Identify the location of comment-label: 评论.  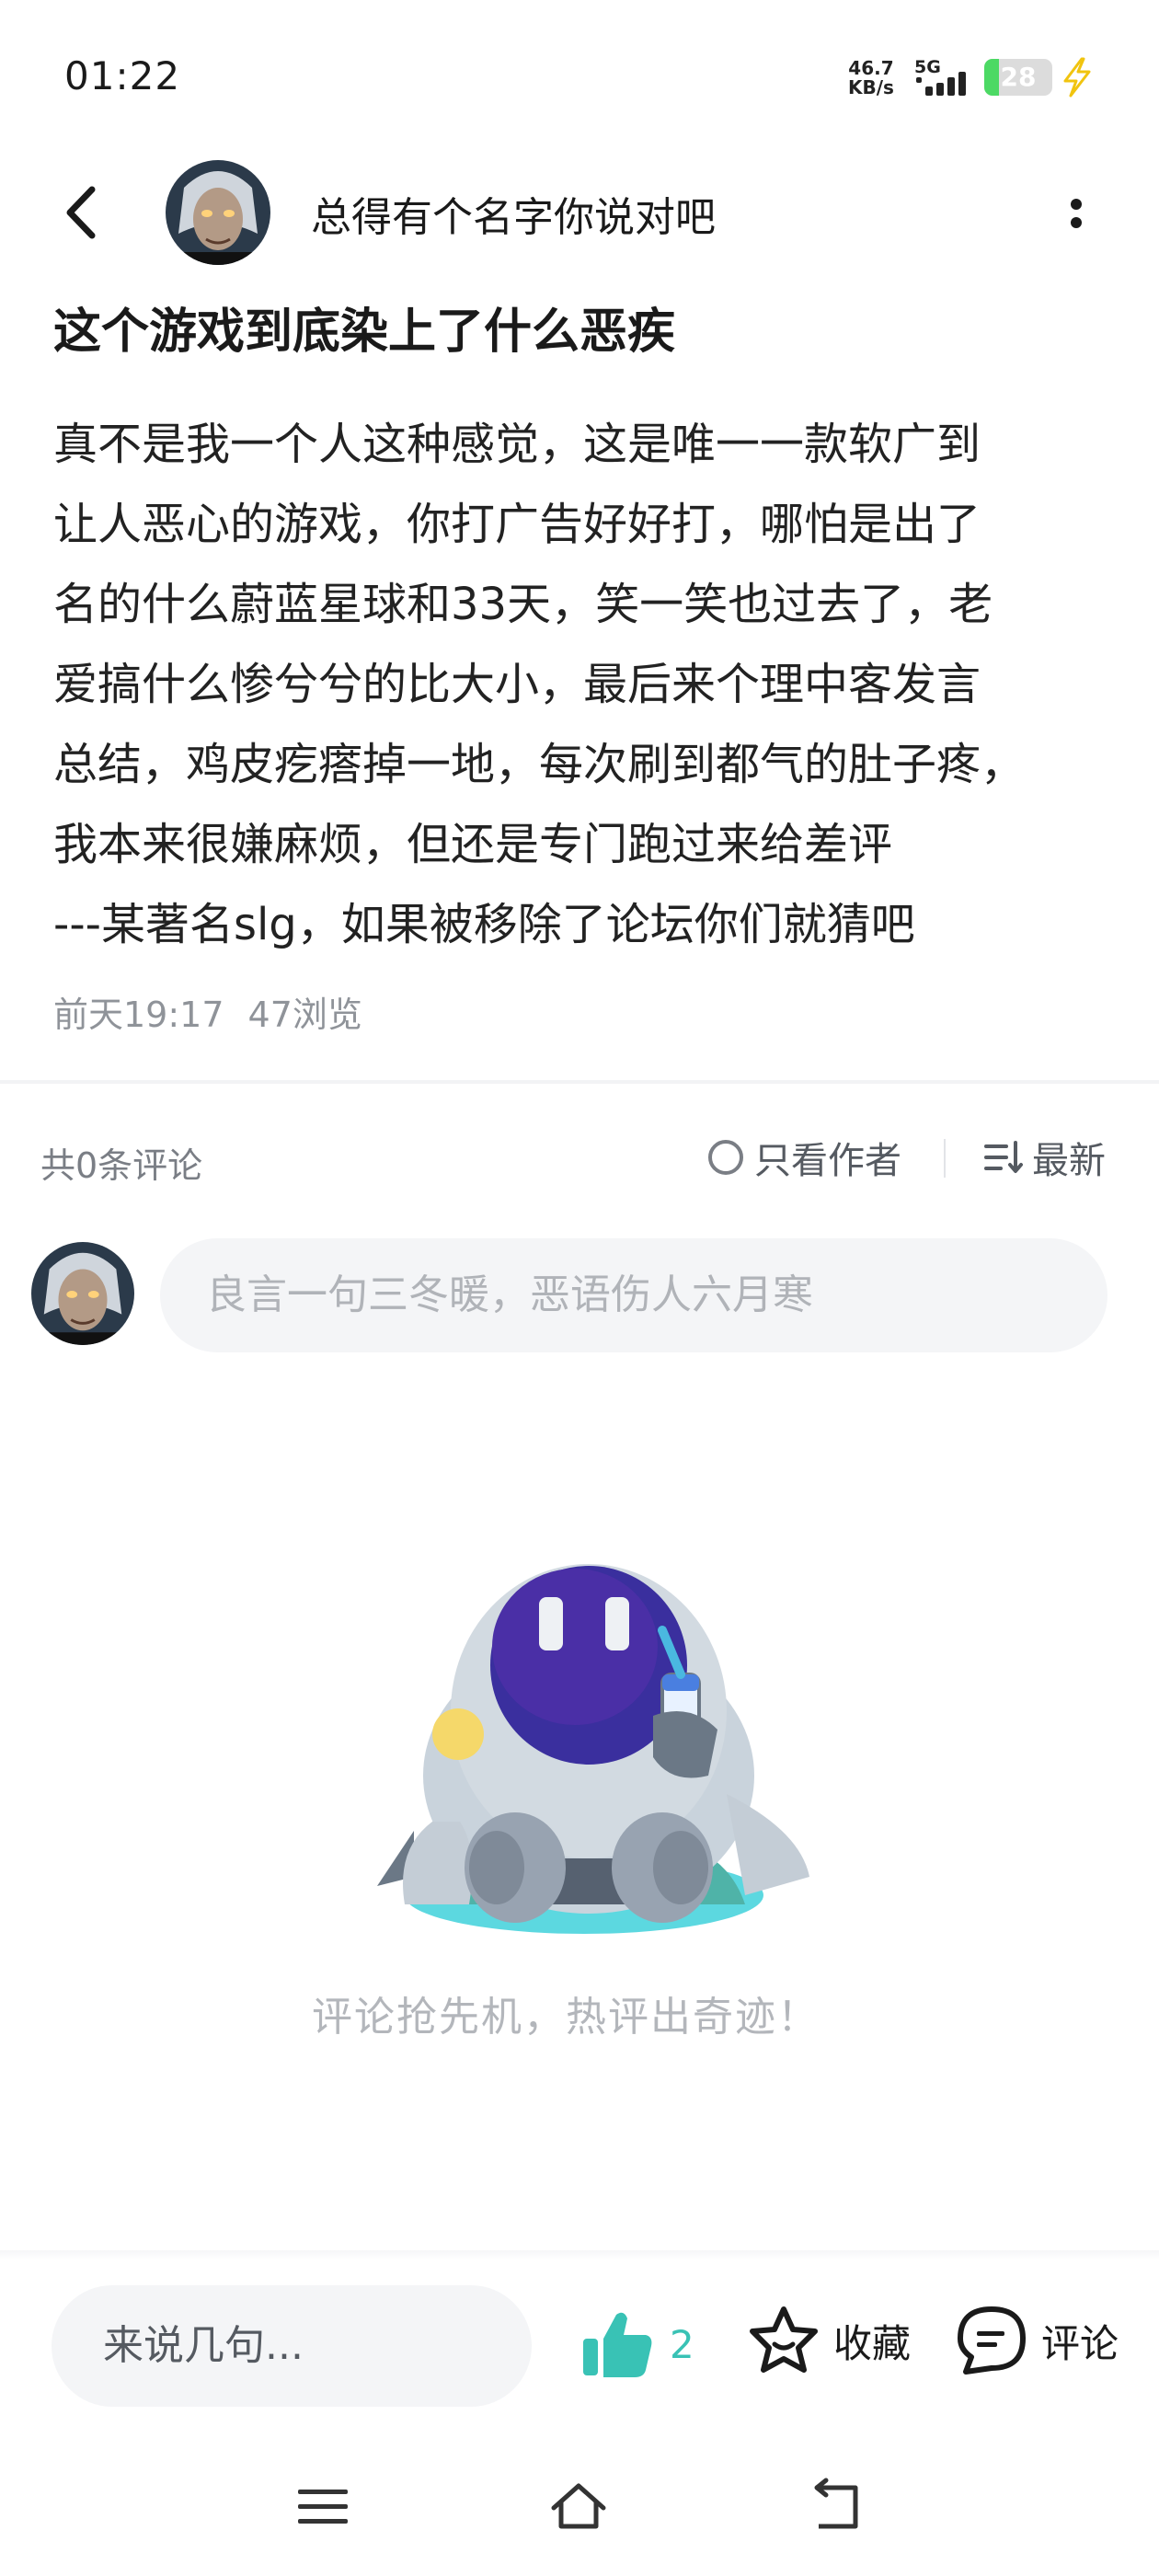
(1080, 2343).